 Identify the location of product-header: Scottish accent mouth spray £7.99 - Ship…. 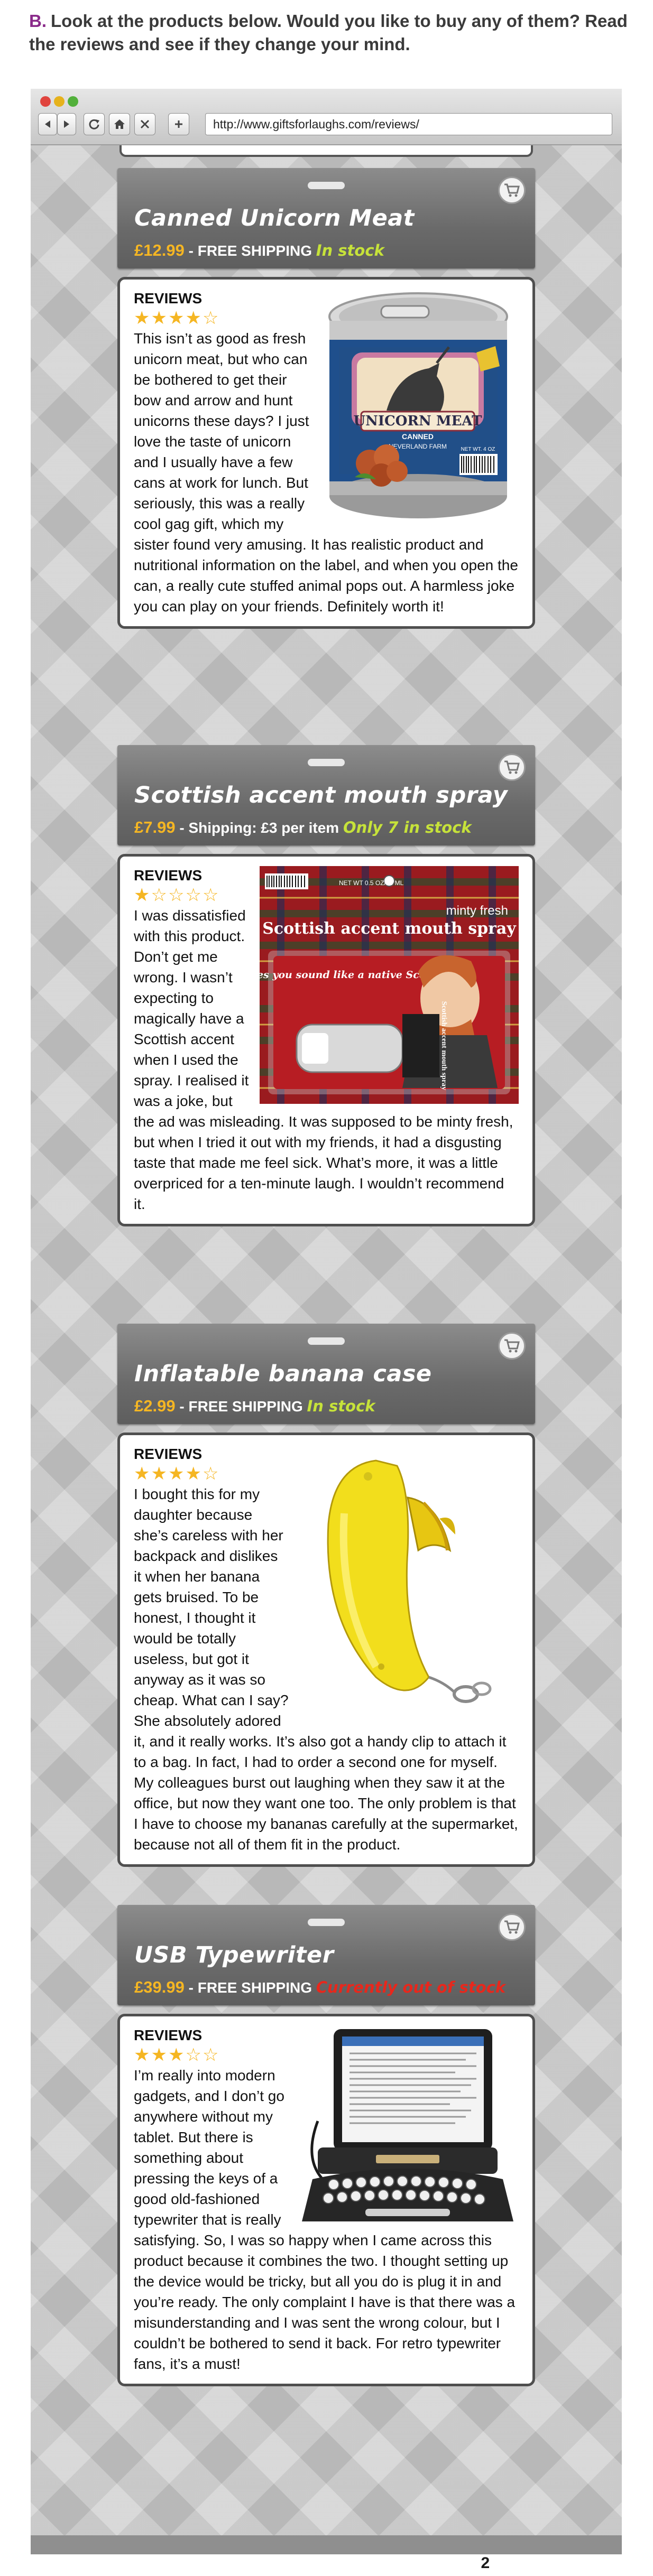
(326, 795).